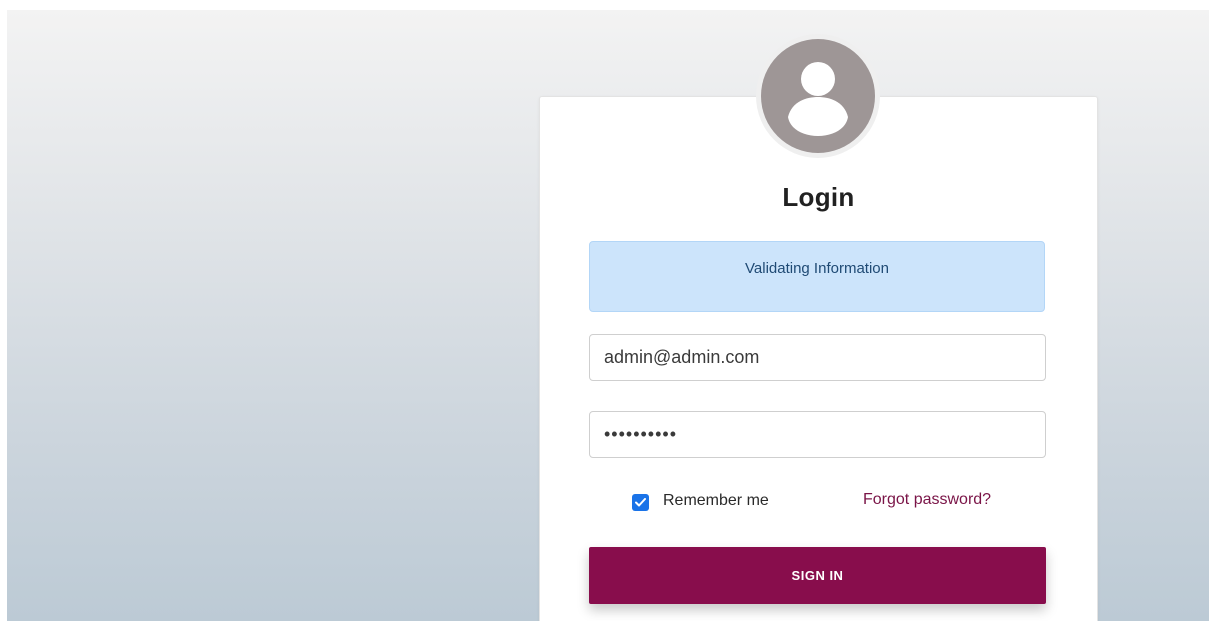  I want to click on forgot-password-link: Forgot password?, so click(927, 500).